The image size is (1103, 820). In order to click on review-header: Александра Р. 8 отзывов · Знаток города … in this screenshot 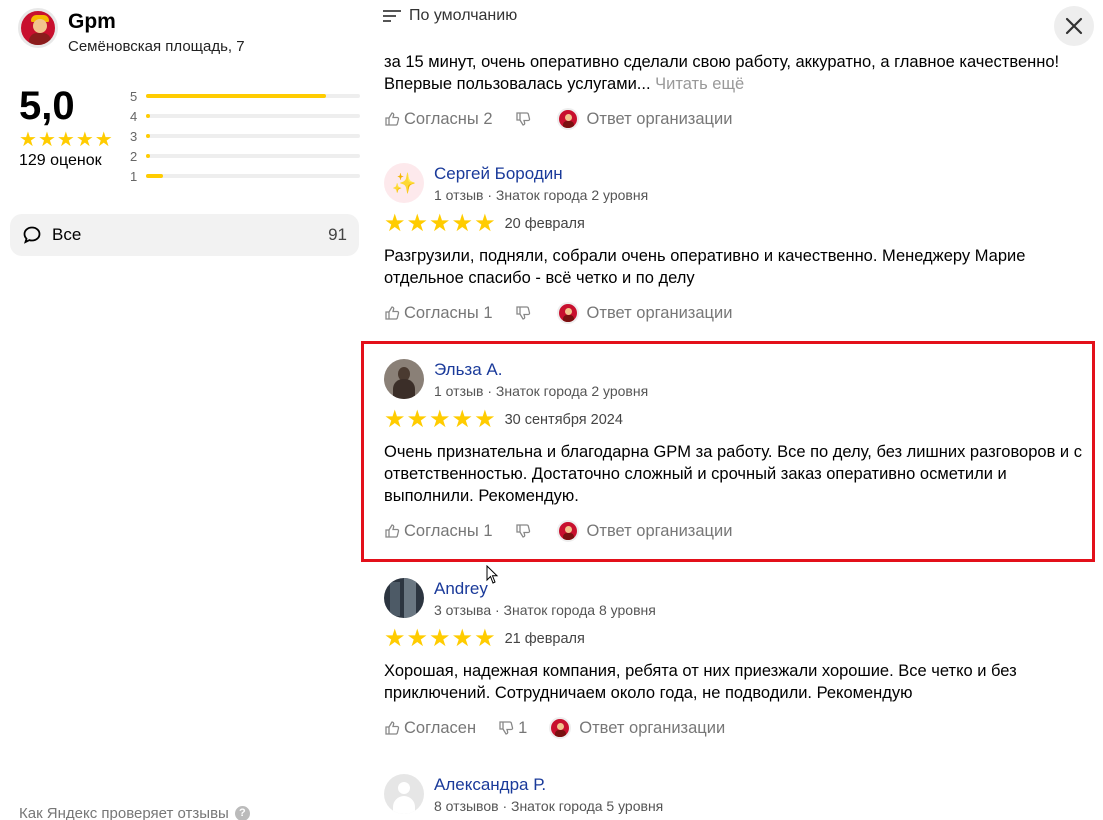, I will do `click(734, 794)`.